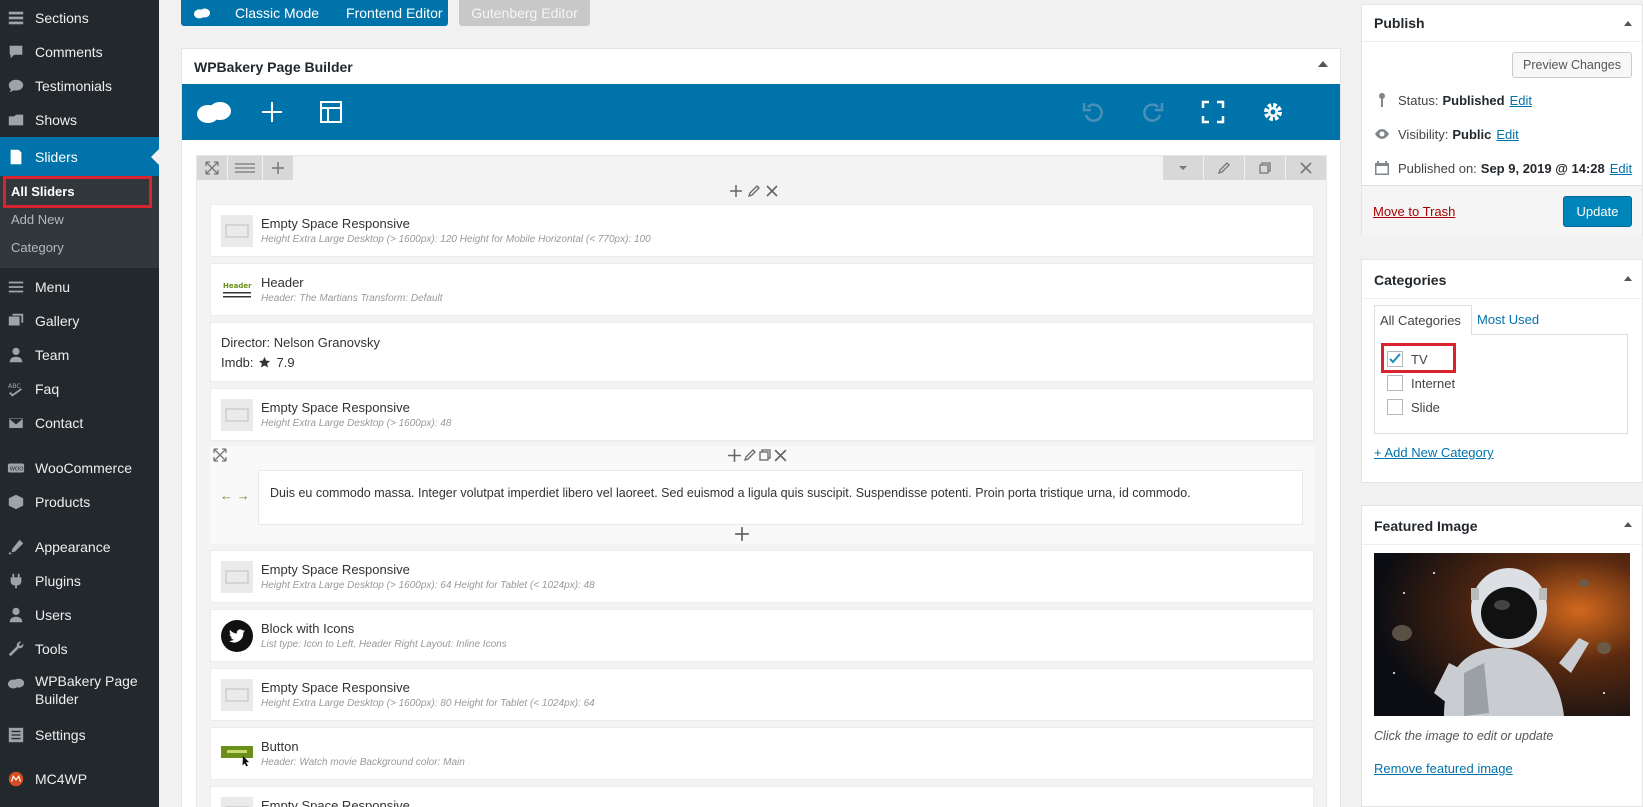  I want to click on sidebar-item-testimonials: Testimonials, so click(79, 86).